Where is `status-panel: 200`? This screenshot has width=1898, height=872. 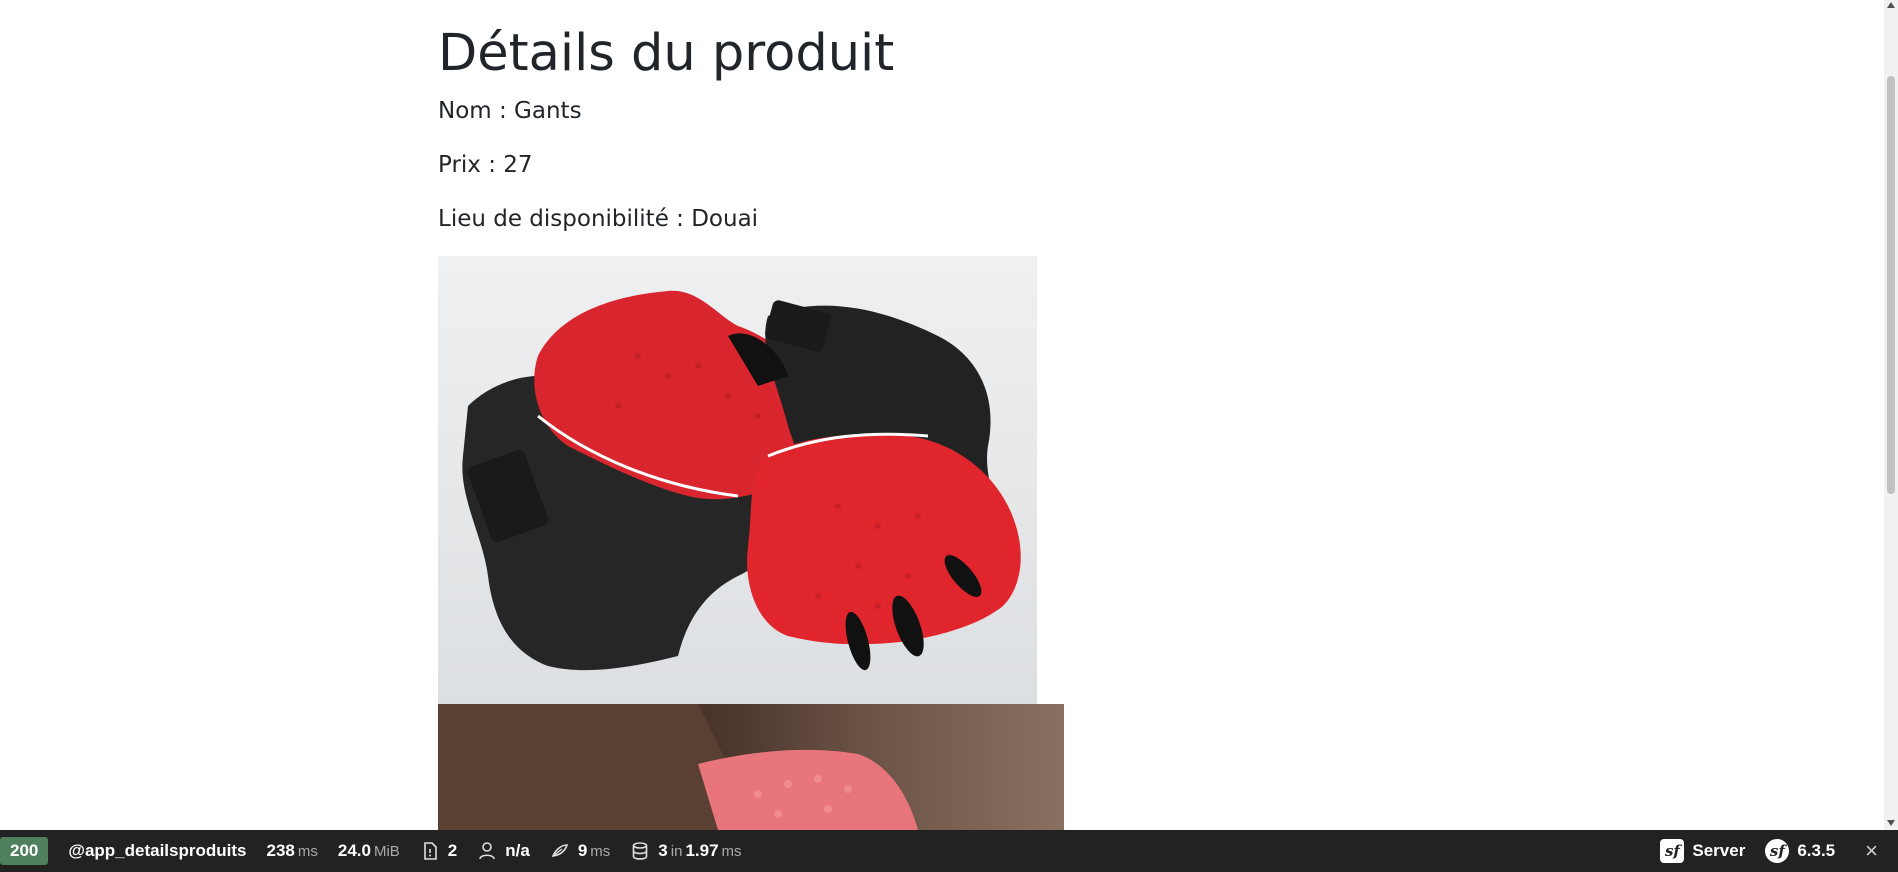 status-panel: 200 is located at coordinates (29, 851).